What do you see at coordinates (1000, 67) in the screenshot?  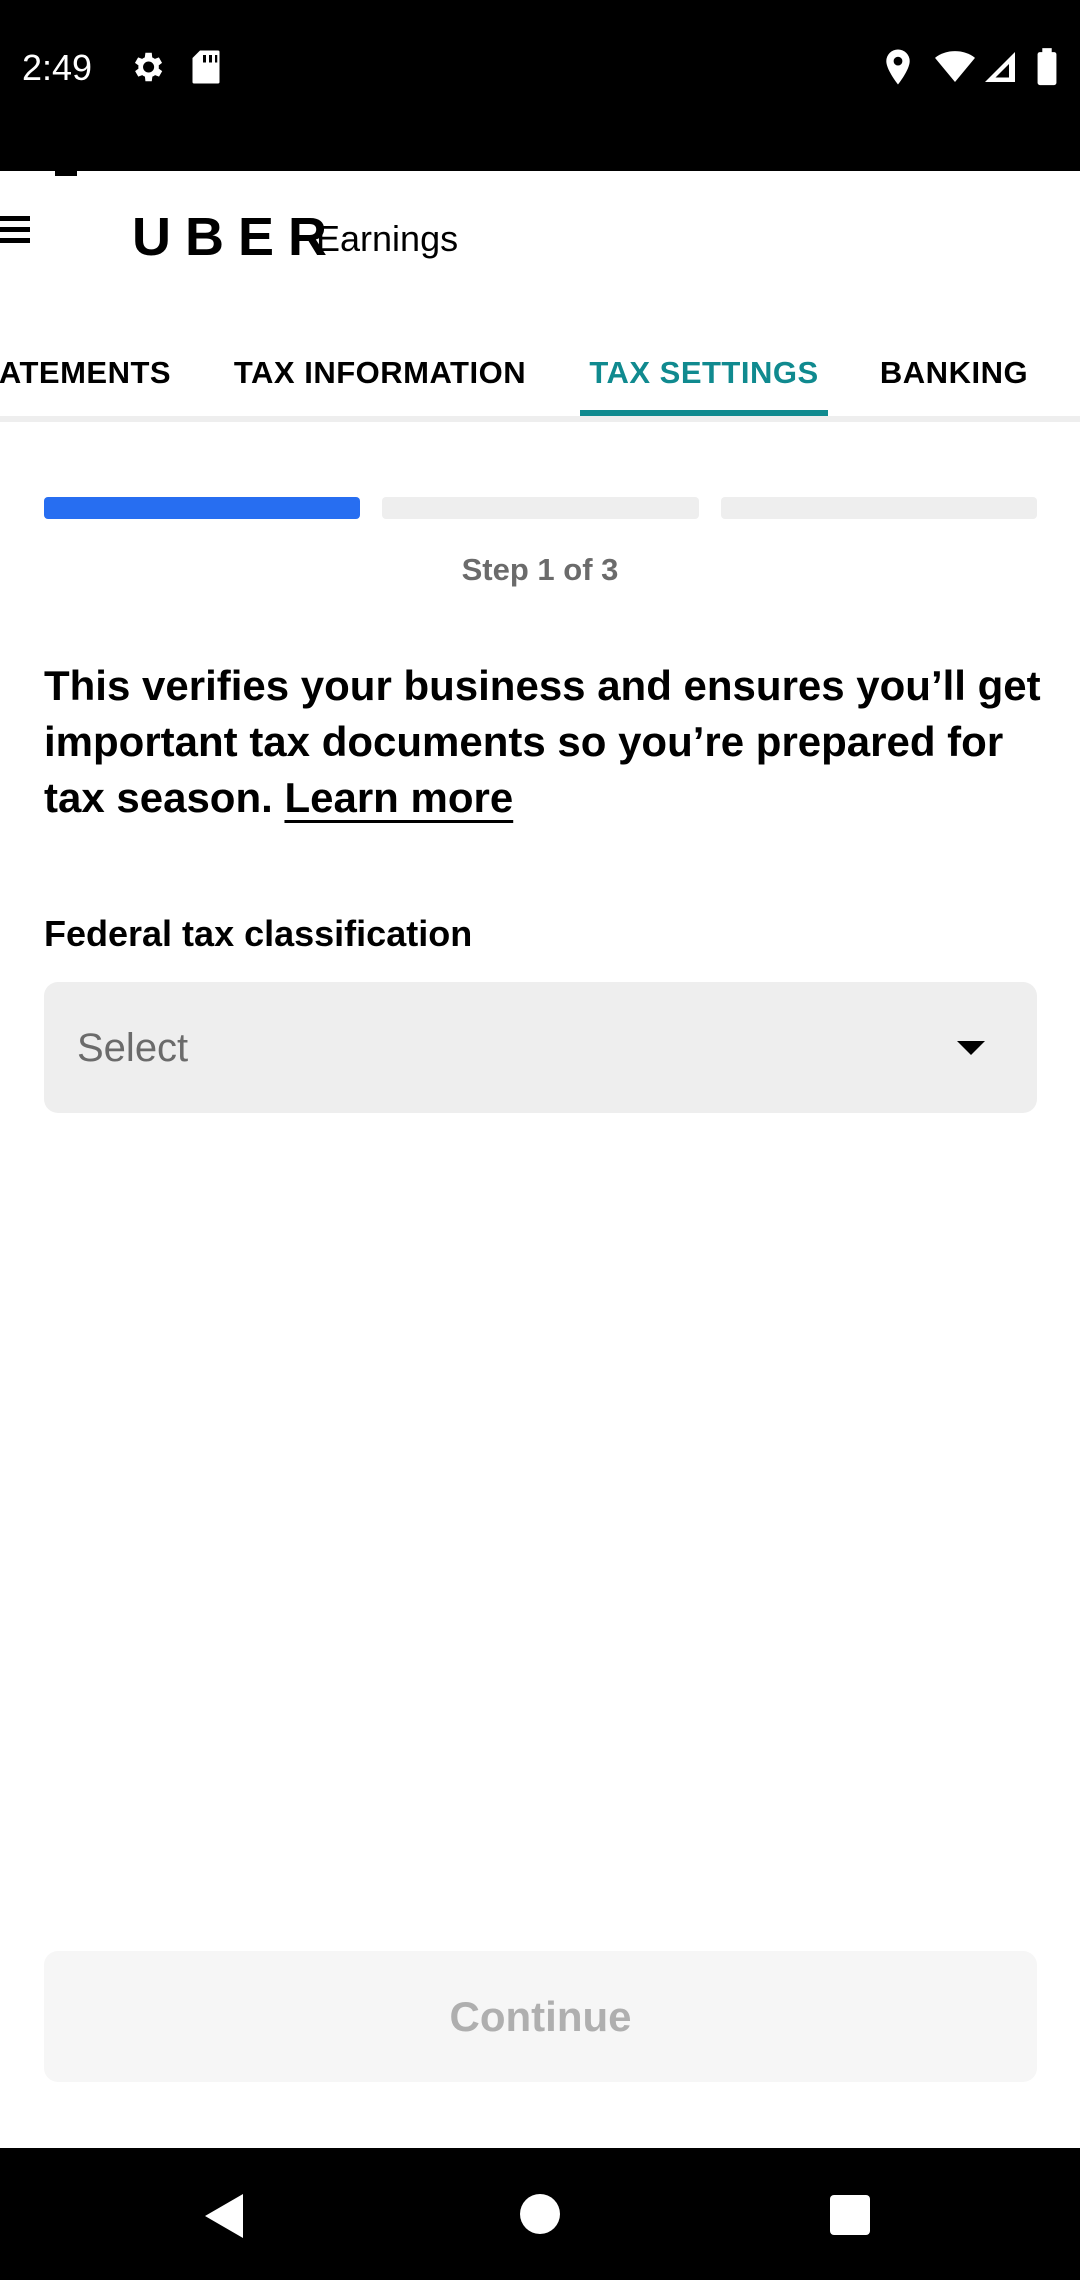 I see `signal-icon` at bounding box center [1000, 67].